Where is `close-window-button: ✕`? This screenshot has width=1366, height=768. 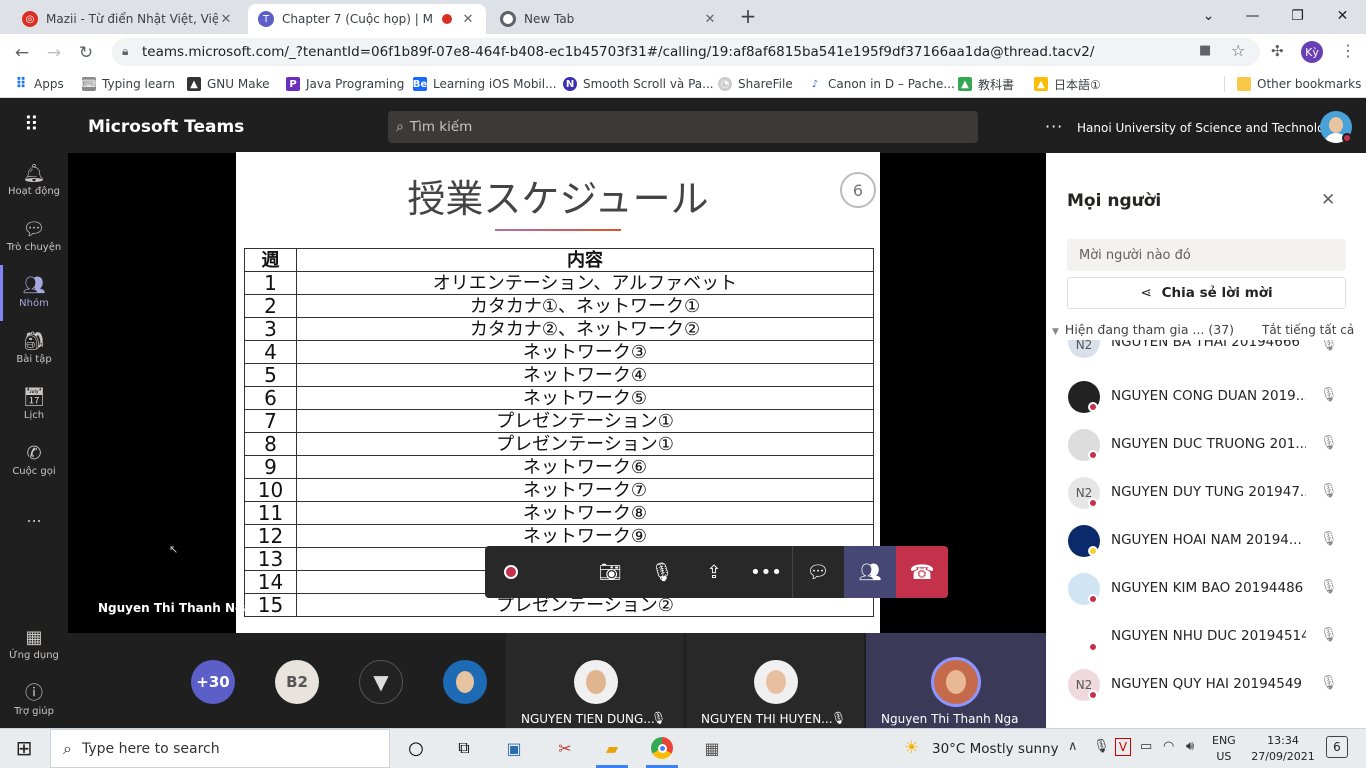
close-window-button: ✕ is located at coordinates (1342, 16).